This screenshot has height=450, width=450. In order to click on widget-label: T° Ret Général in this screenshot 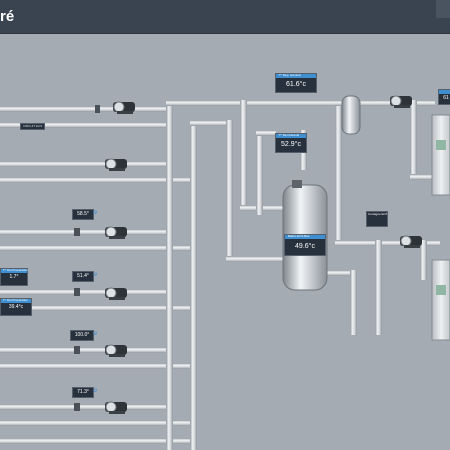, I will do `click(289, 135)`.